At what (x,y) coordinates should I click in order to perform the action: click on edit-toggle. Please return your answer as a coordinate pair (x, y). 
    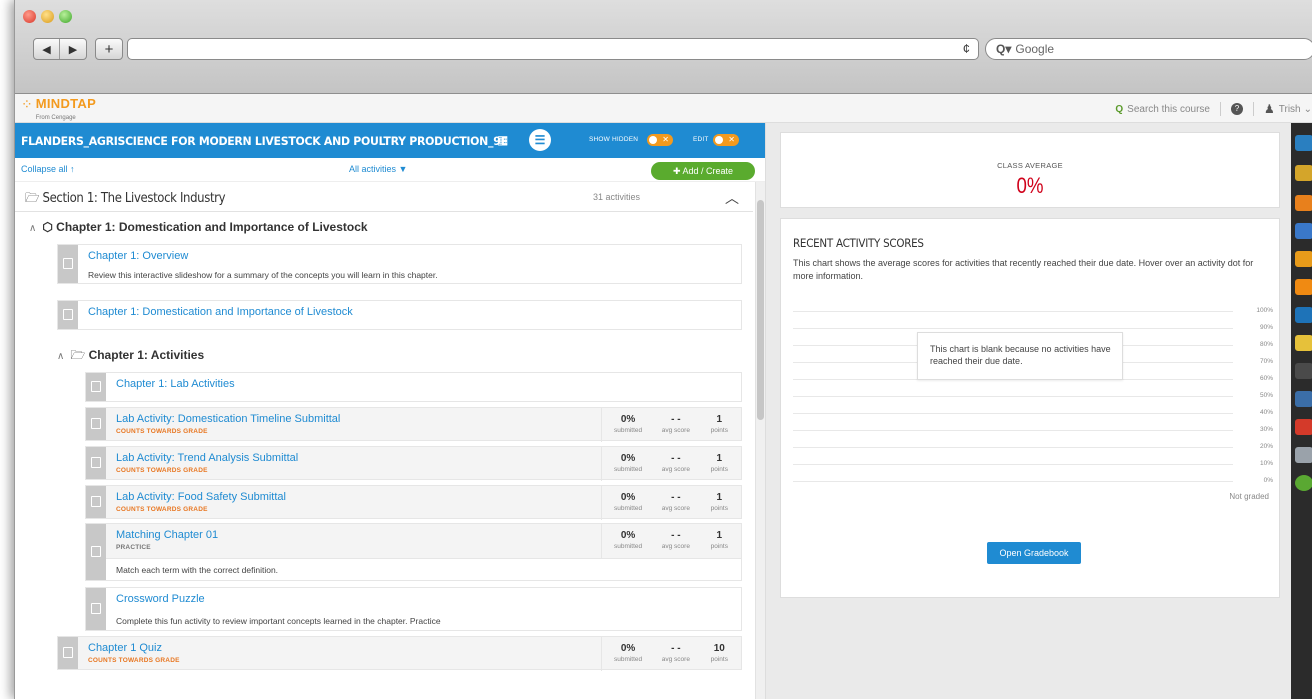
    Looking at the image, I should click on (726, 140).